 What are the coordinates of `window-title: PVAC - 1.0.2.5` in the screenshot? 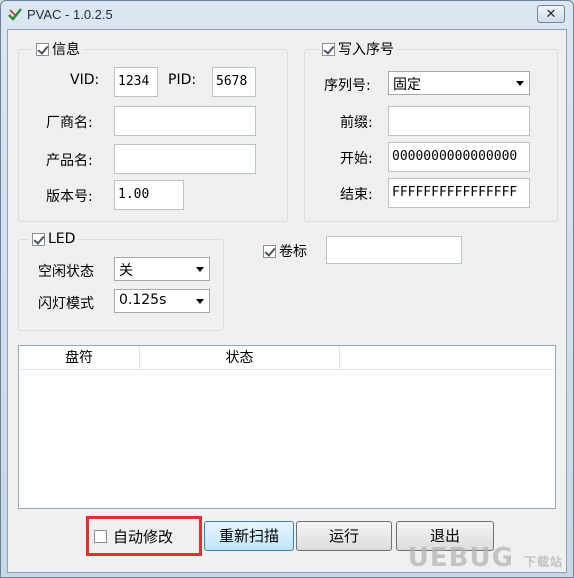 It's located at (70, 14).